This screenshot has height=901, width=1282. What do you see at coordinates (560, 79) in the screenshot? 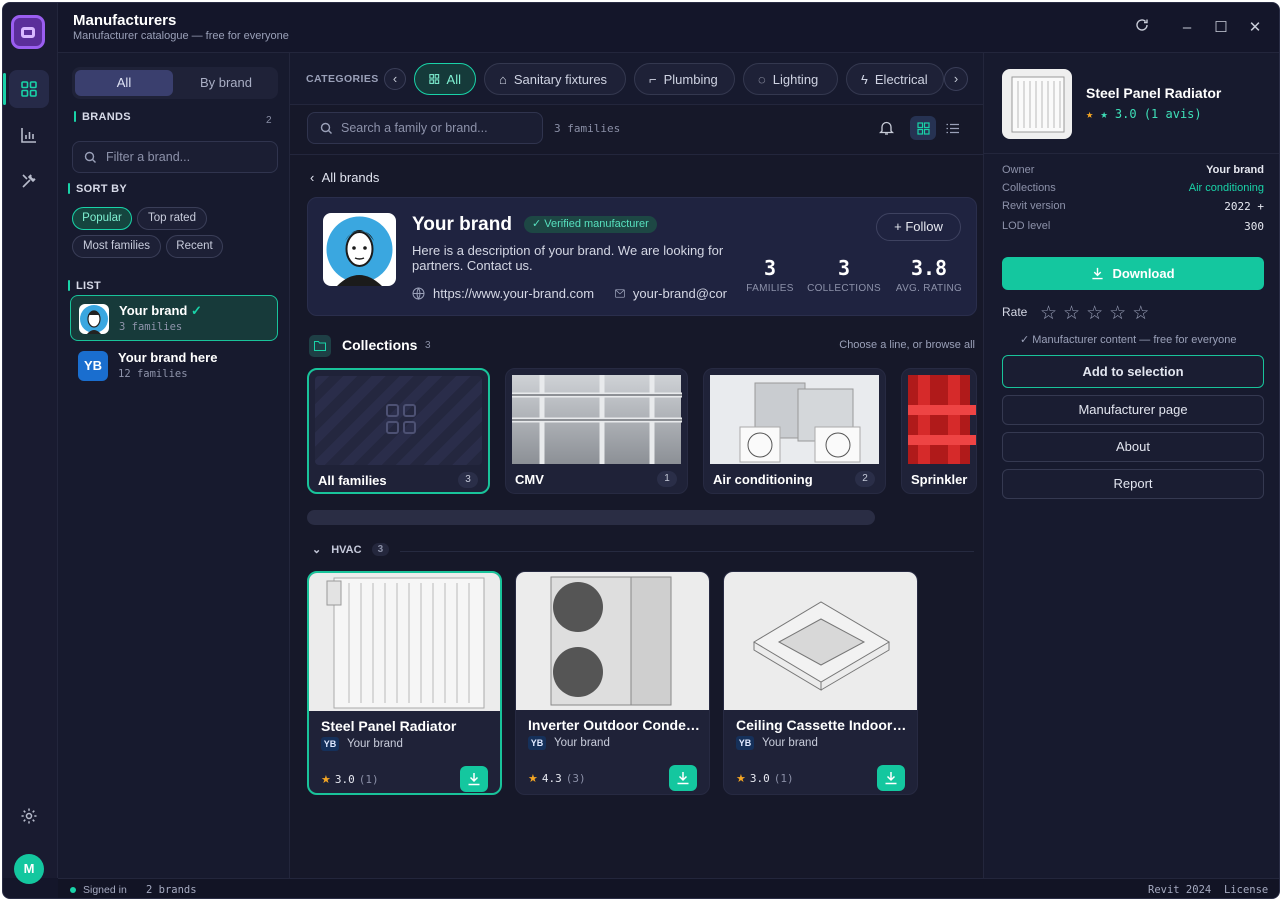
I see `category-label: Sanitary fixtures` at bounding box center [560, 79].